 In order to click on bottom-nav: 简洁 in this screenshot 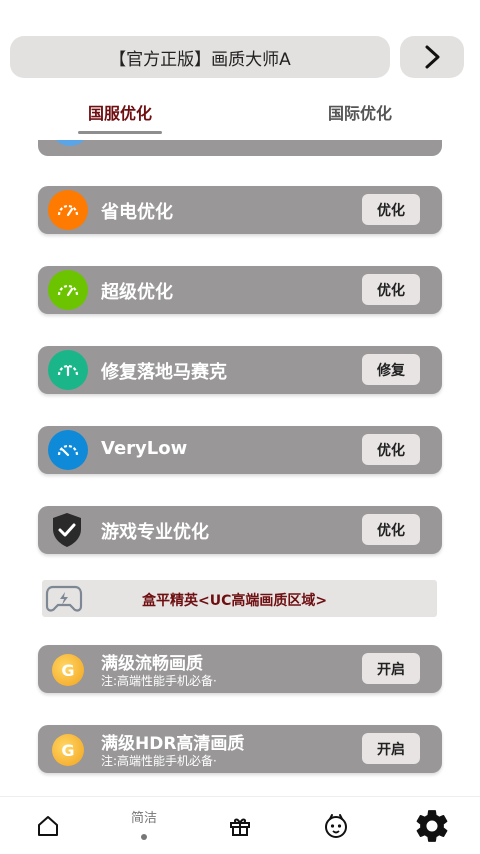, I will do `click(240, 825)`.